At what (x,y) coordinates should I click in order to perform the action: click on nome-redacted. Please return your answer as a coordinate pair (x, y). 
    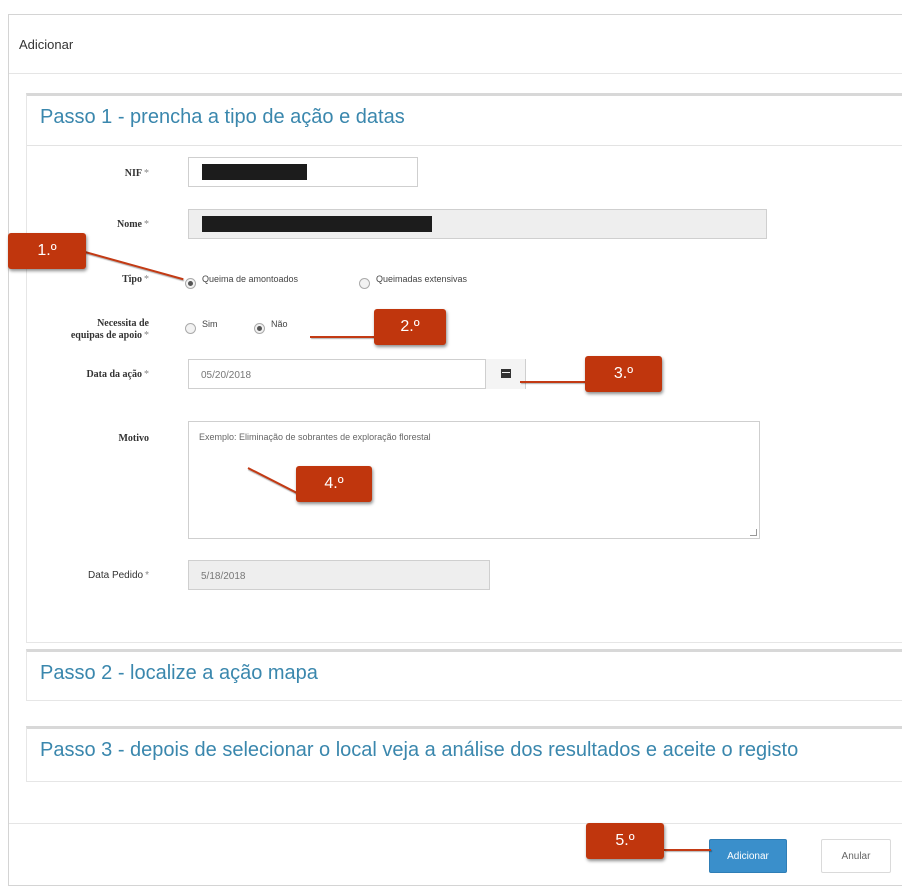
    Looking at the image, I should click on (317, 224).